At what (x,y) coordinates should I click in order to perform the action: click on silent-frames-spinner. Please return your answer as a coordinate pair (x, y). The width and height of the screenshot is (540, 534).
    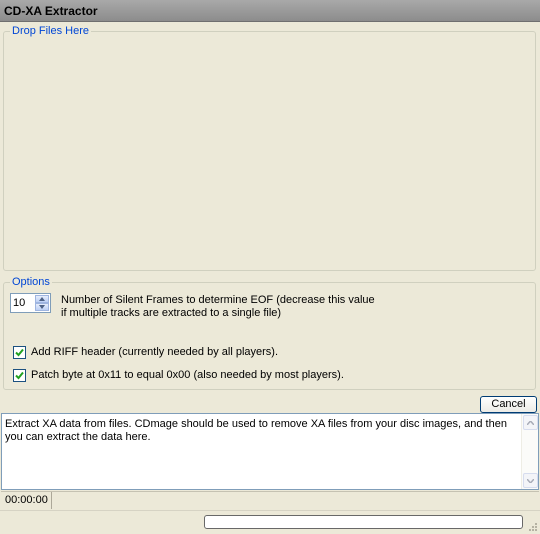
    Looking at the image, I should click on (30, 303).